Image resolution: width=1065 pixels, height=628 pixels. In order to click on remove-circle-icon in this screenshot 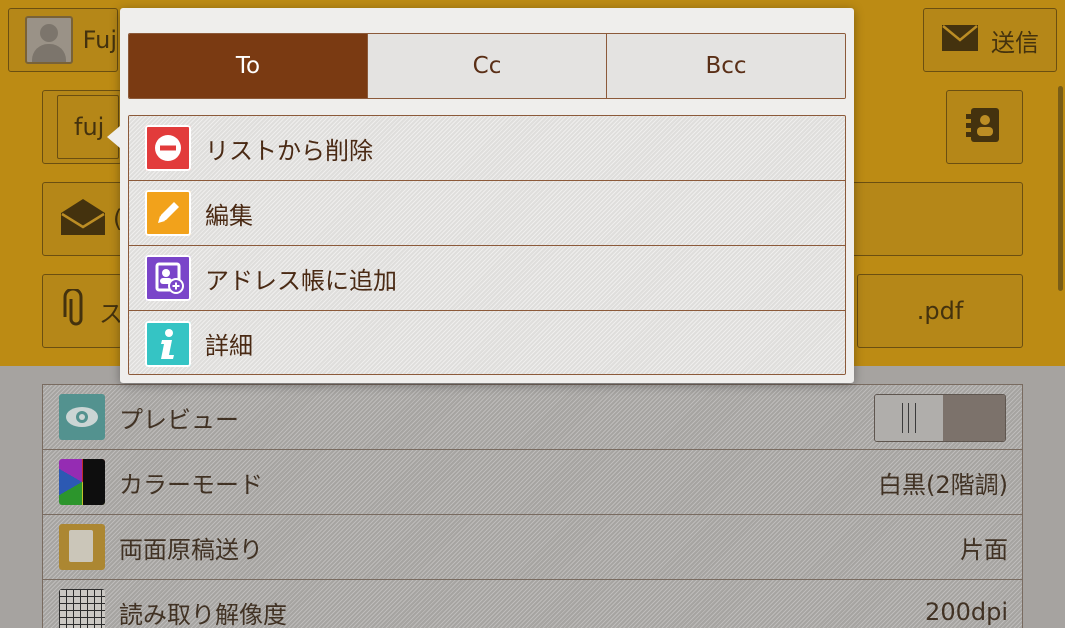, I will do `click(168, 148)`.